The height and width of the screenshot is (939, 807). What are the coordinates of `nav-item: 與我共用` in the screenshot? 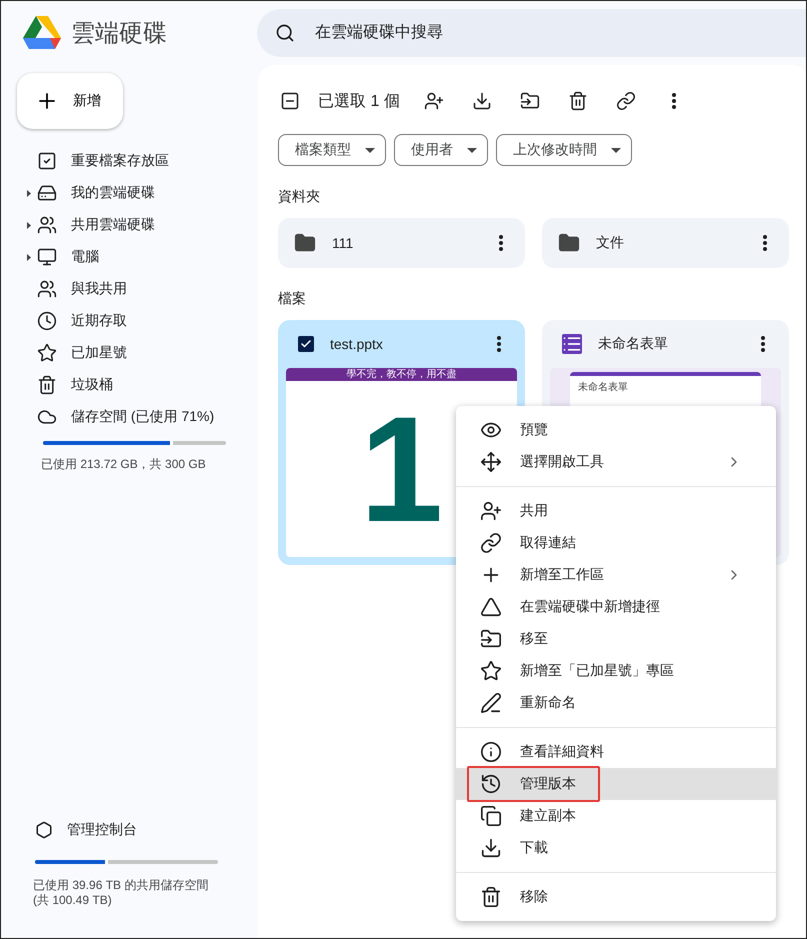 It's located at (137, 289).